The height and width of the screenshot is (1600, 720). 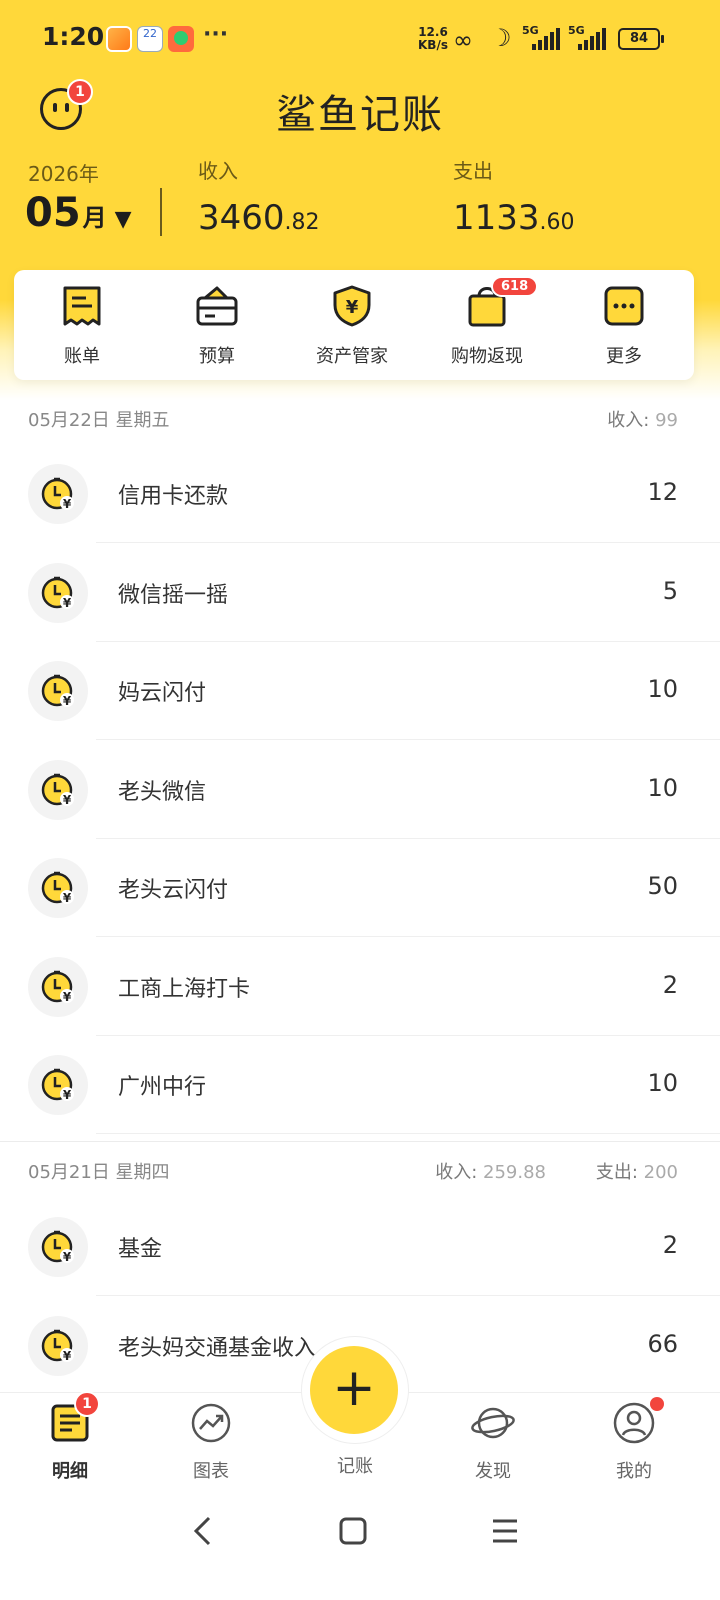 What do you see at coordinates (162, 1087) in the screenshot?
I see `transaction-name: 广州中行` at bounding box center [162, 1087].